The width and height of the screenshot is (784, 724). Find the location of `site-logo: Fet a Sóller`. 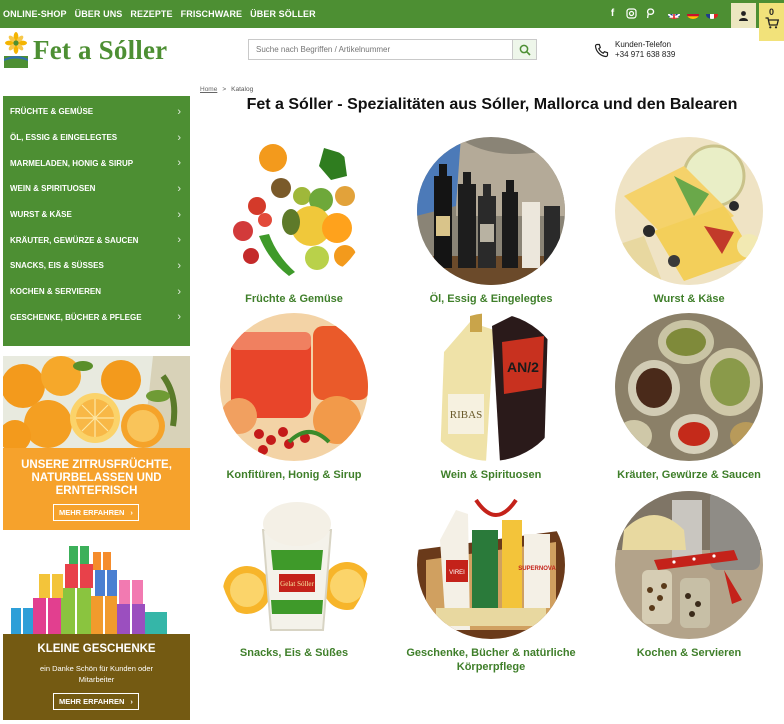

site-logo: Fet a Sóller is located at coordinates (85, 50).